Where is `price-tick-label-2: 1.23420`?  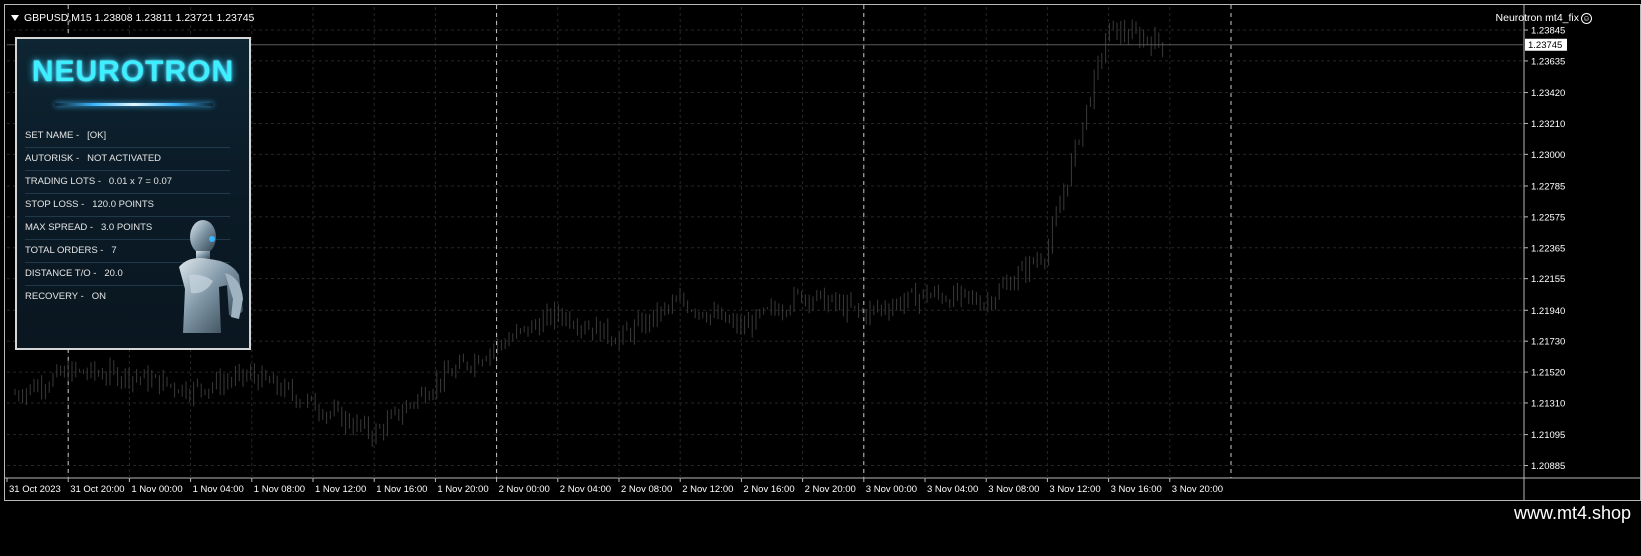 price-tick-label-2: 1.23420 is located at coordinates (1548, 93).